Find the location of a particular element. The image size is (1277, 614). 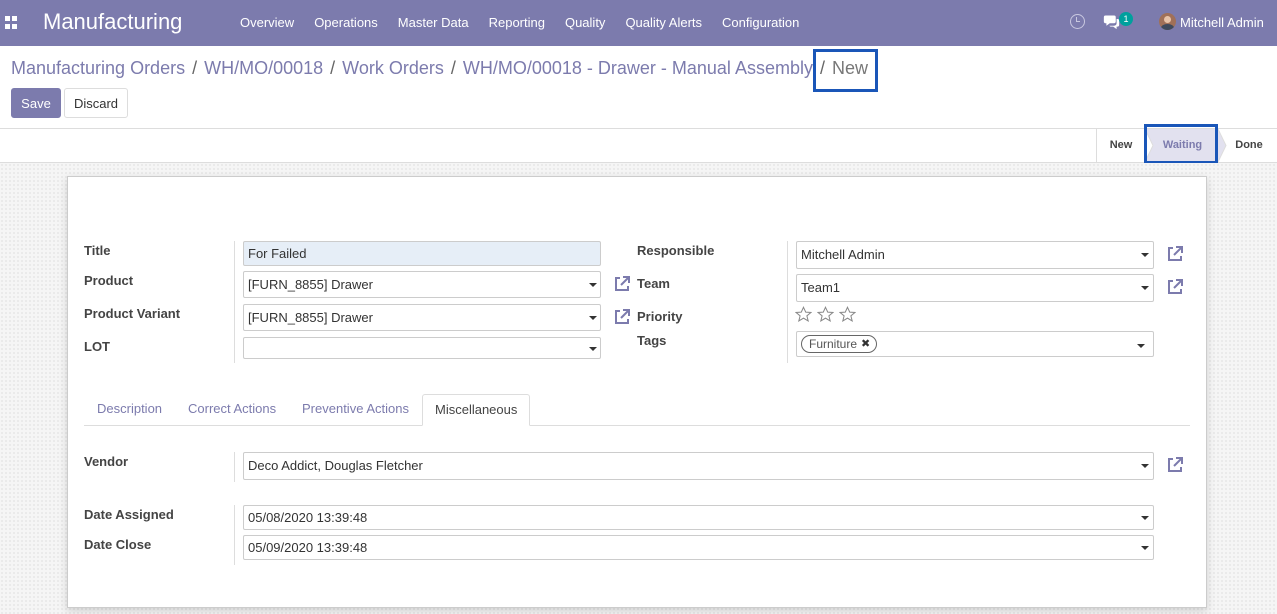

team-dropdown-caret is located at coordinates (1145, 288).